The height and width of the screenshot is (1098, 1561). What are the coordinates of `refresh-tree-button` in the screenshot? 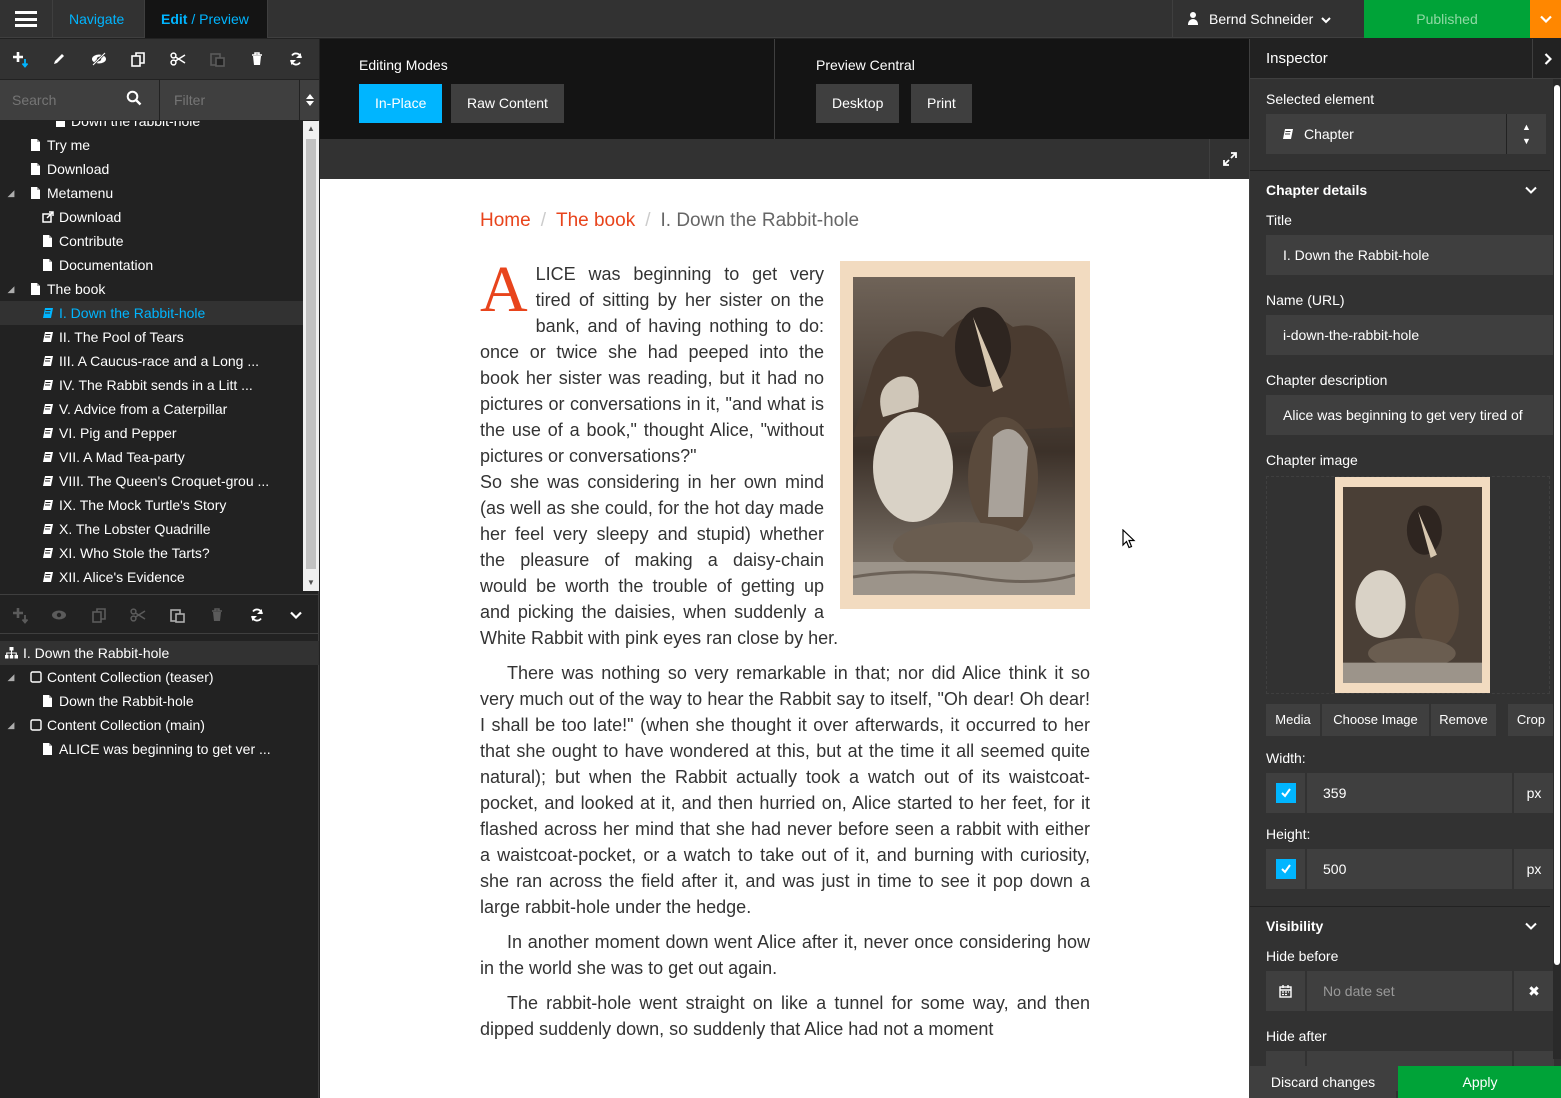 It's located at (297, 59).